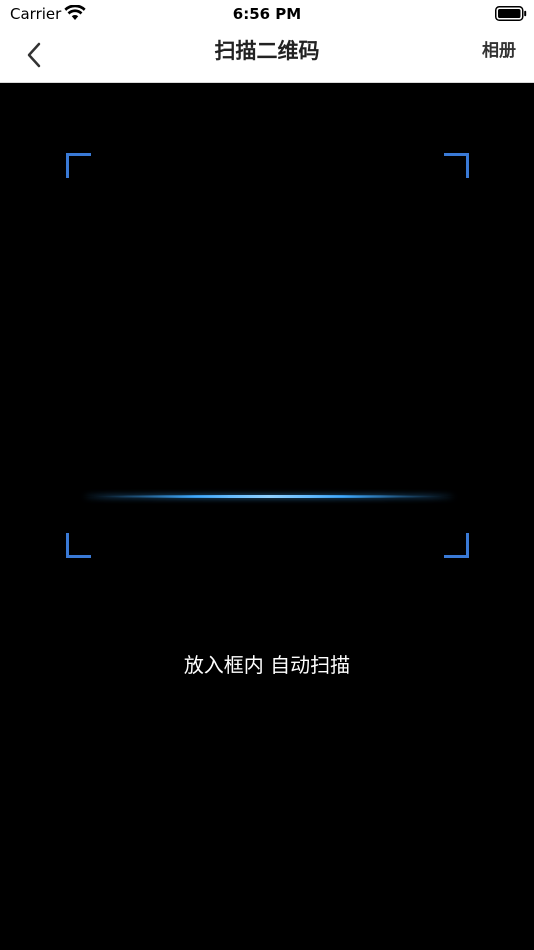  Describe the element at coordinates (499, 51) in the screenshot. I see `album-button: 相册` at that location.